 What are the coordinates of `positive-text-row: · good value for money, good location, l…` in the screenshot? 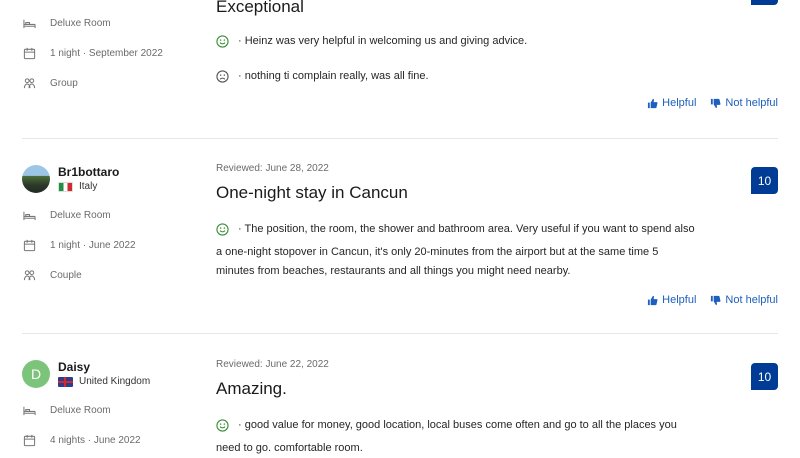 It's located at (497, 427).